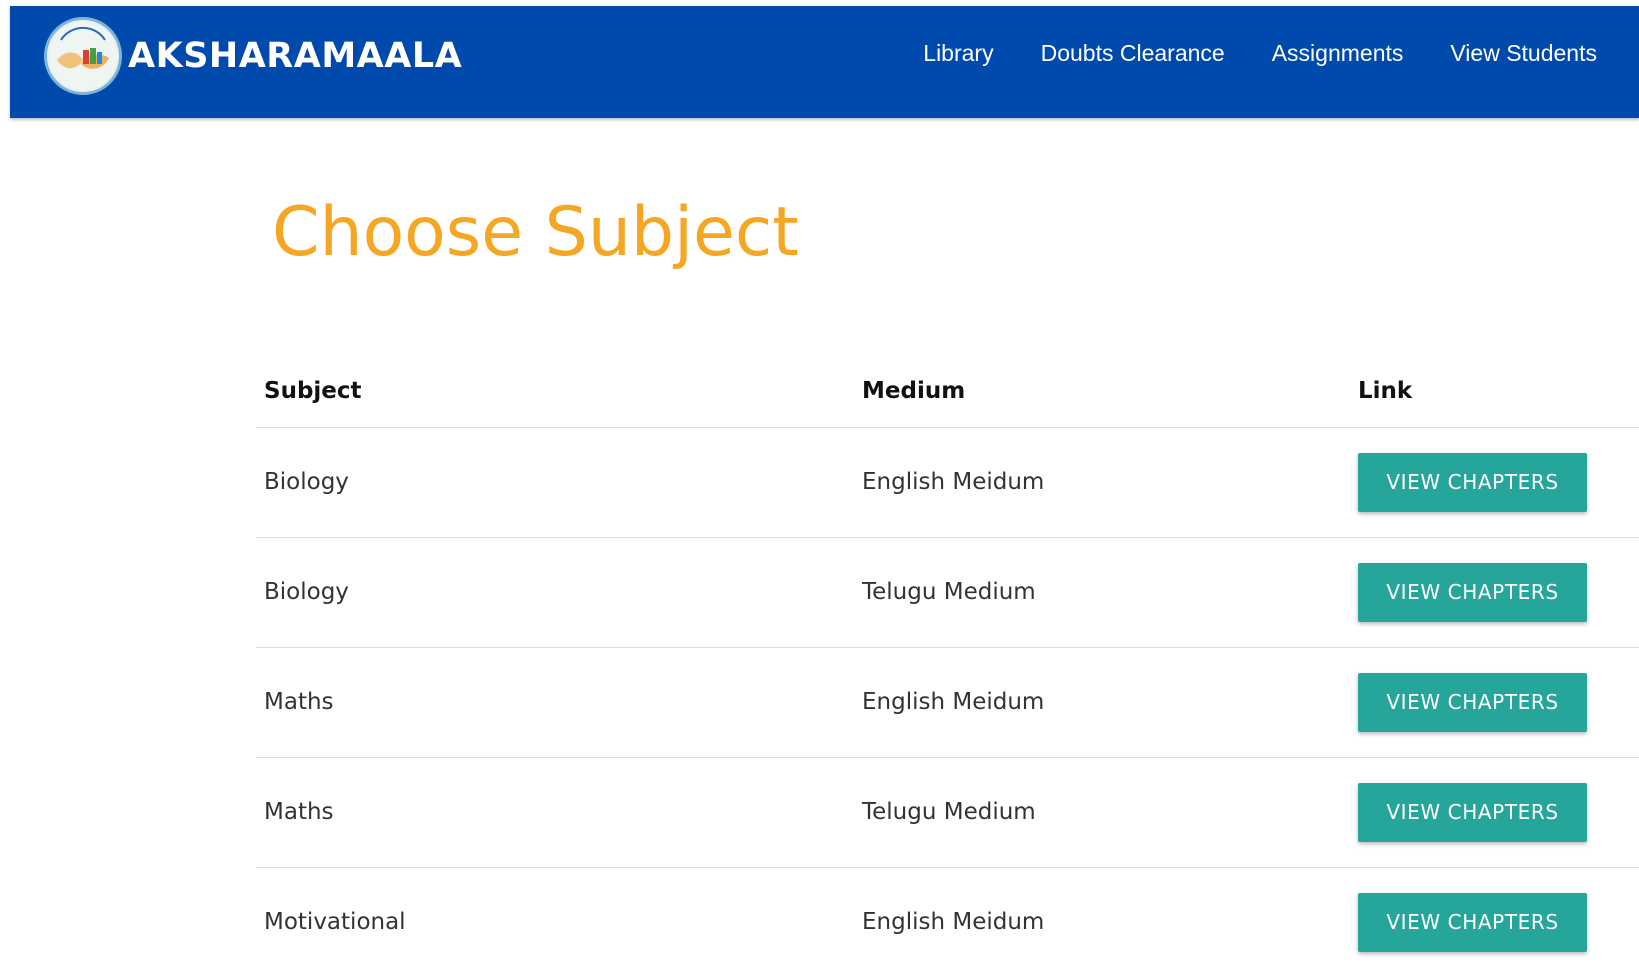 Image resolution: width=1639 pixels, height=977 pixels. I want to click on brand: AKSHARAMAALA, so click(253, 56).